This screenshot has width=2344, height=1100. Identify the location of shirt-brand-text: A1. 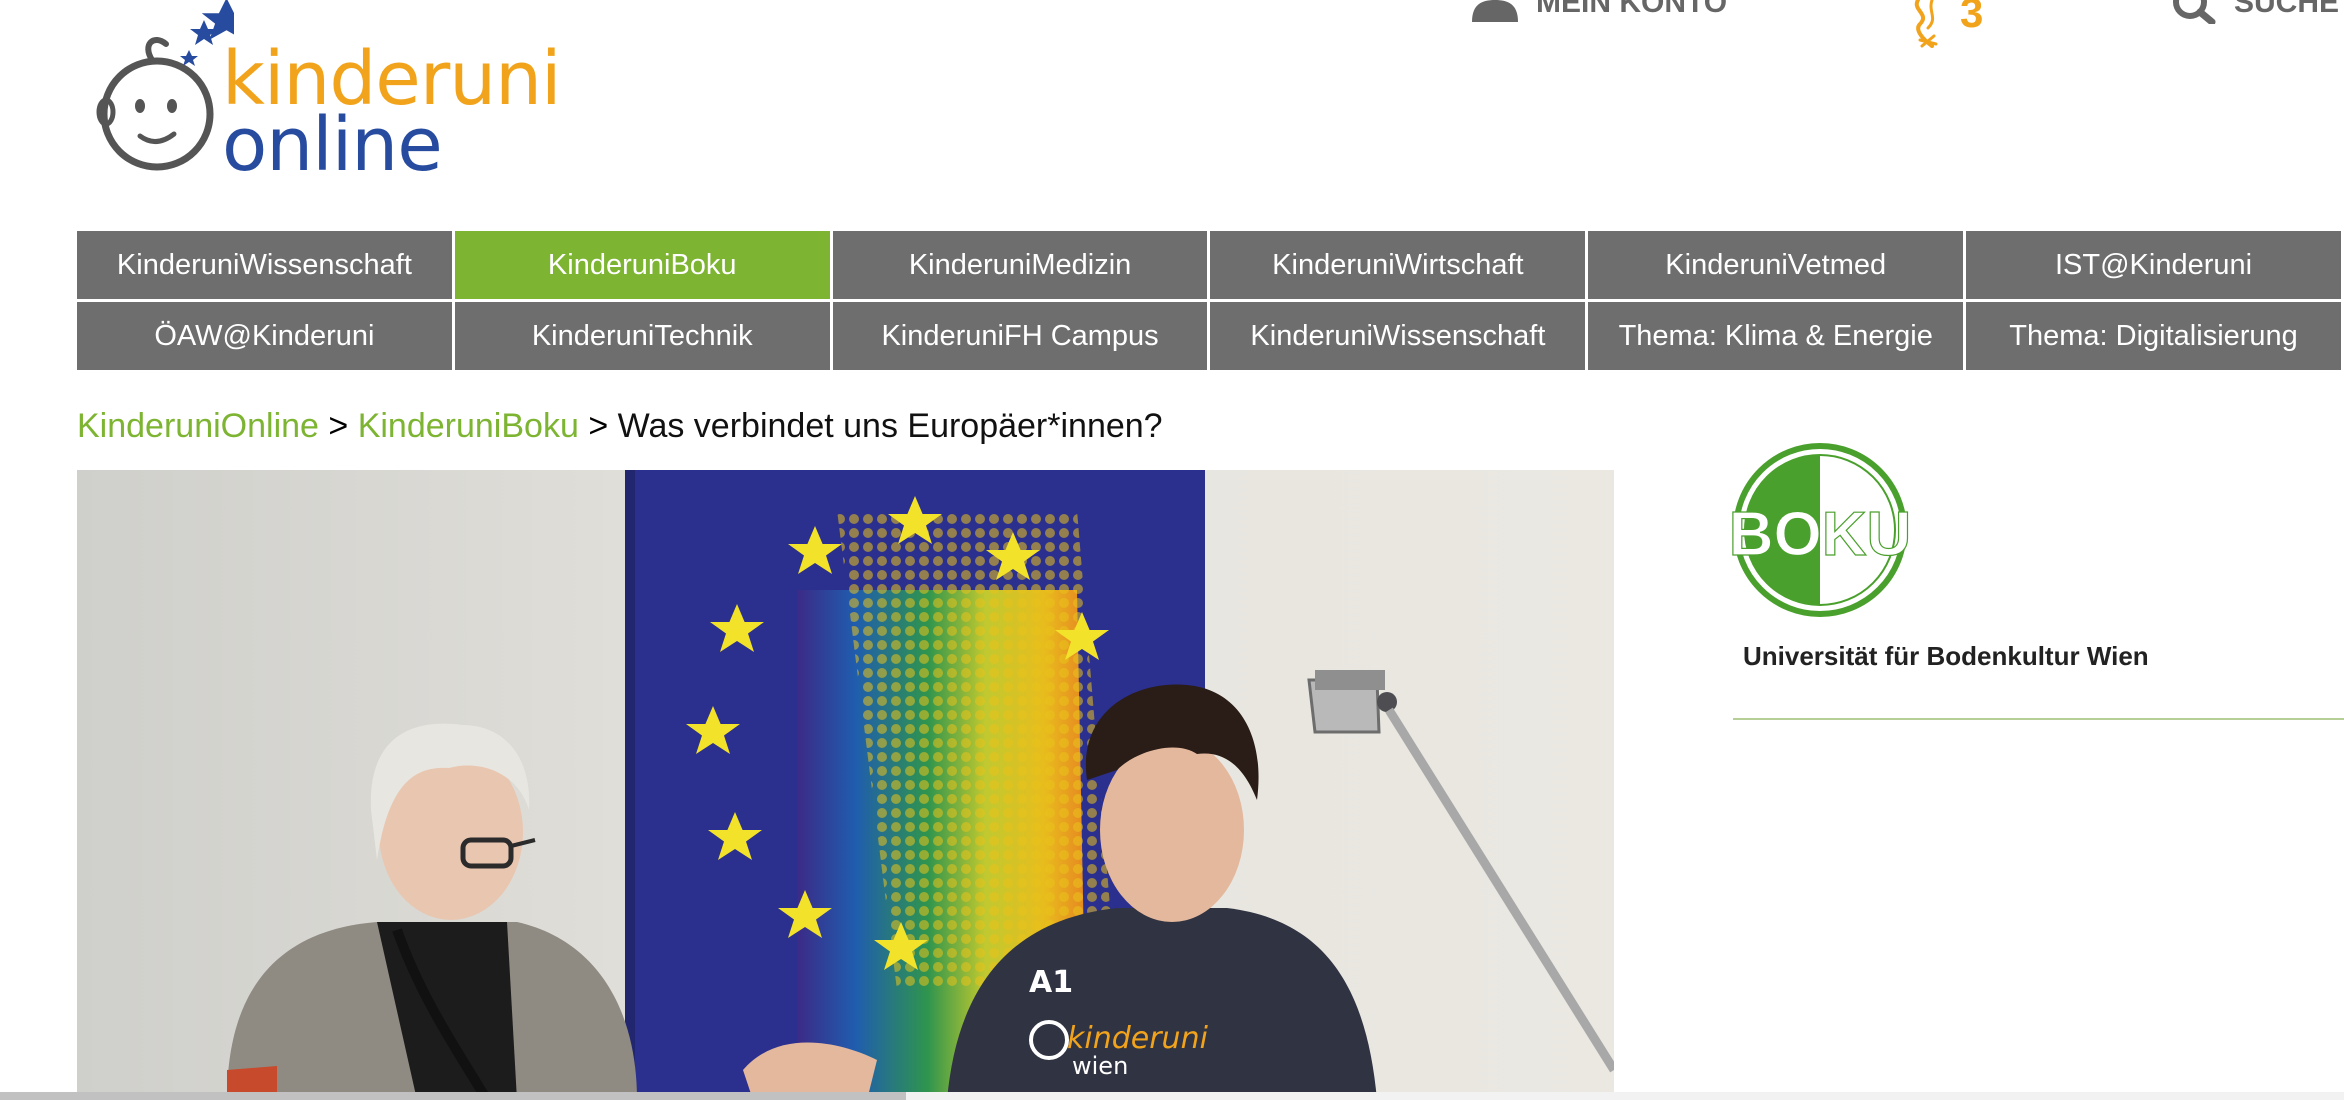
(1051, 982).